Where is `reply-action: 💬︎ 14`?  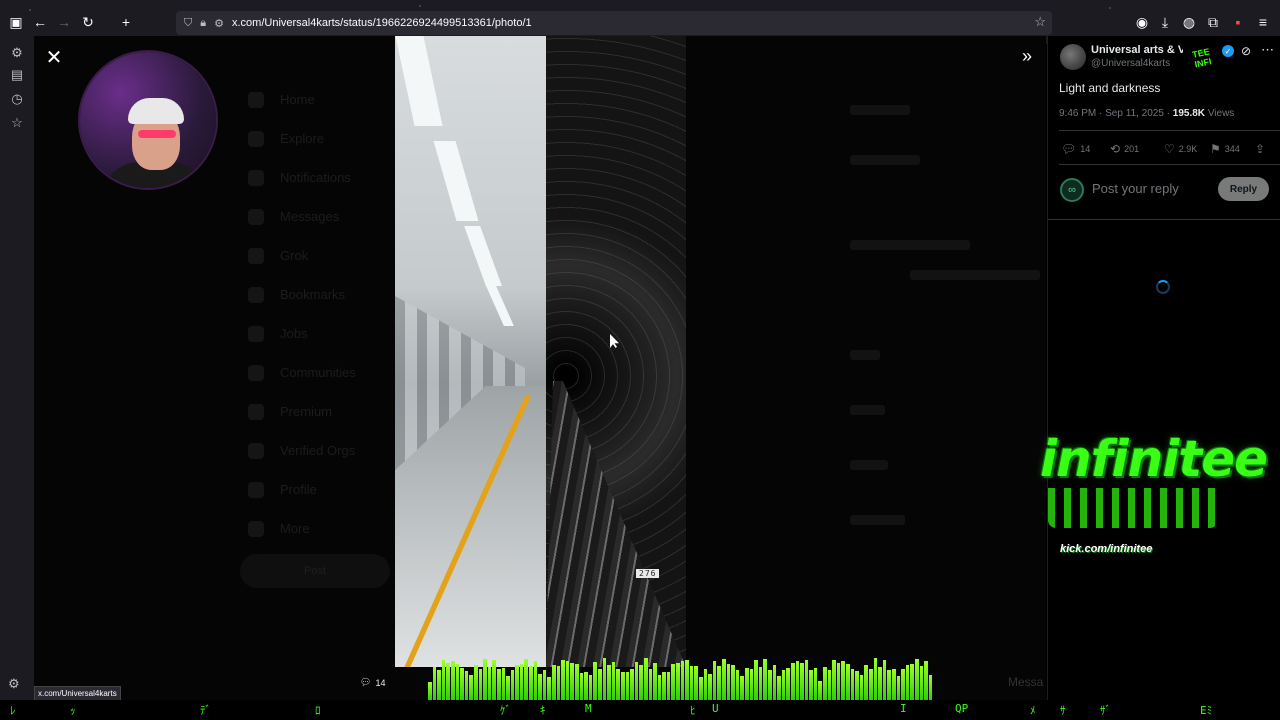
reply-action: 💬︎ 14 is located at coordinates (1075, 149).